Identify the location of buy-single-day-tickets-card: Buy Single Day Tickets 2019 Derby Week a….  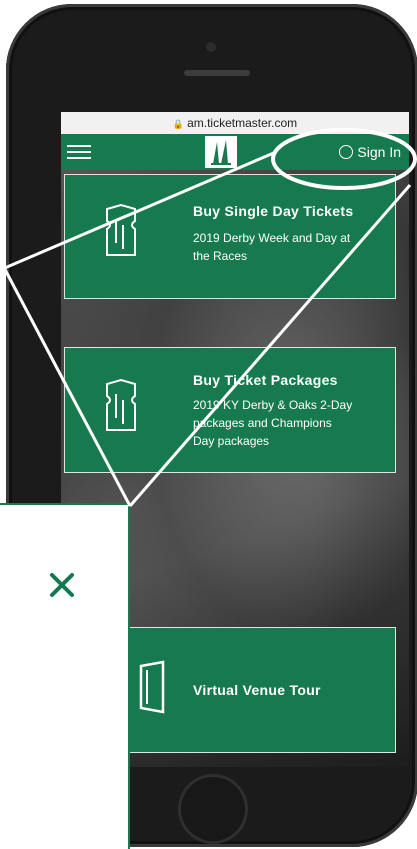
(230, 236).